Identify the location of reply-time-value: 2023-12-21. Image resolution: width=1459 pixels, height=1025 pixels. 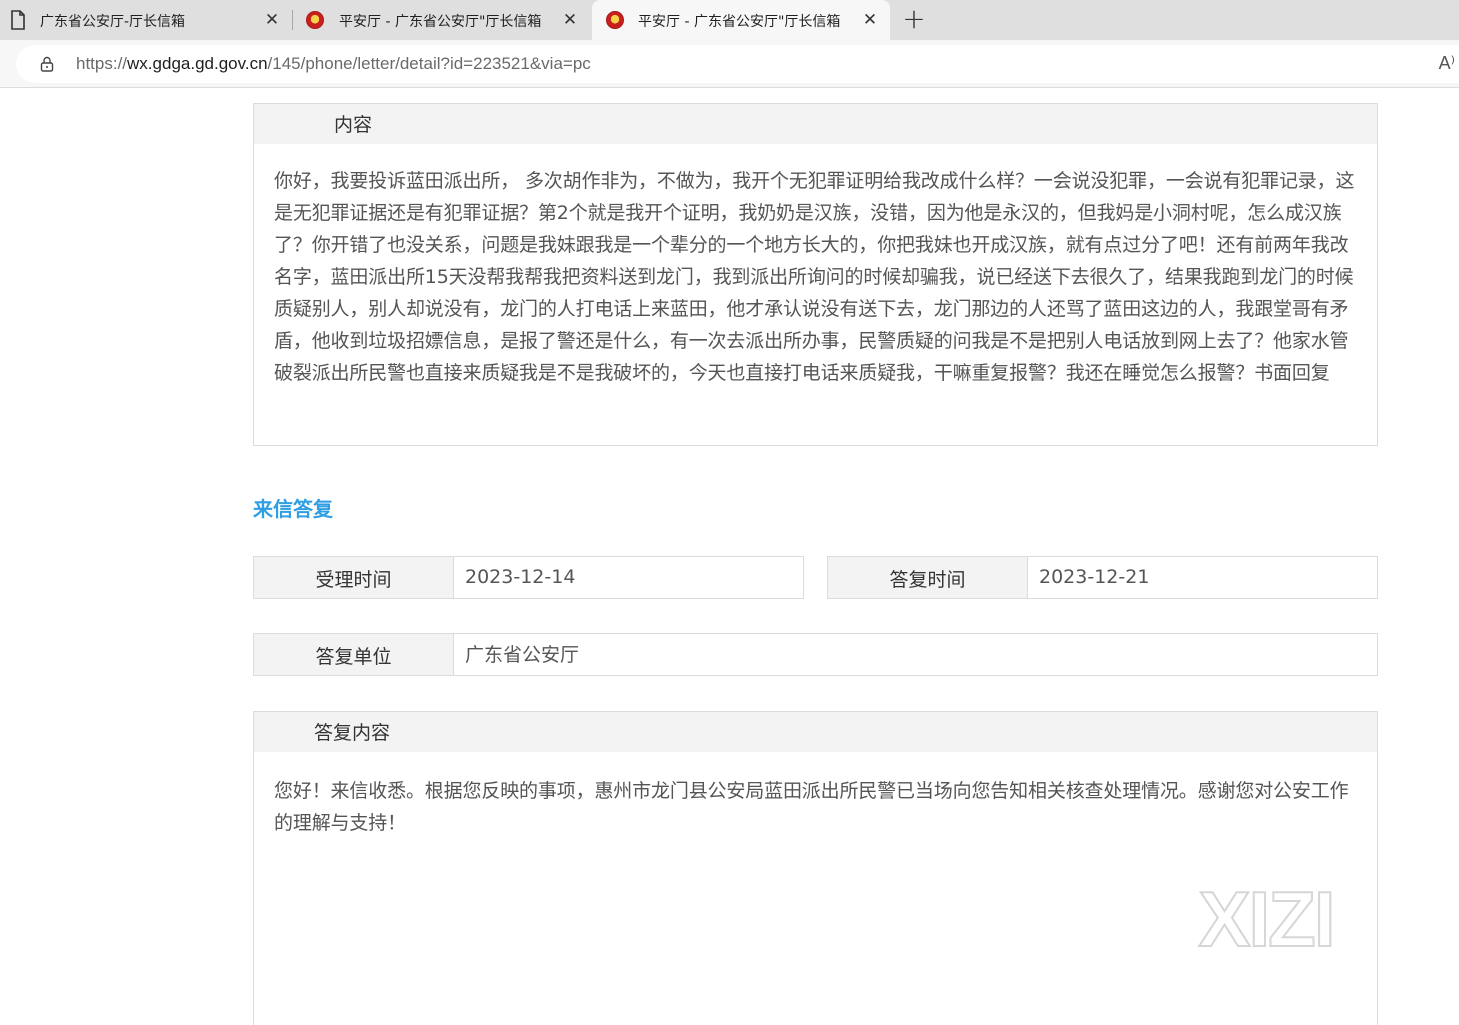
(1094, 576).